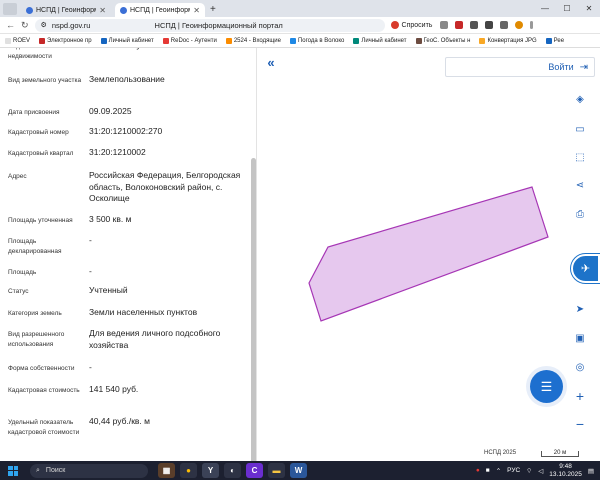  What do you see at coordinates (66, 10) in the screenshot?
I see `browser-tab: НСПД | Геоинформаци ✕` at bounding box center [66, 10].